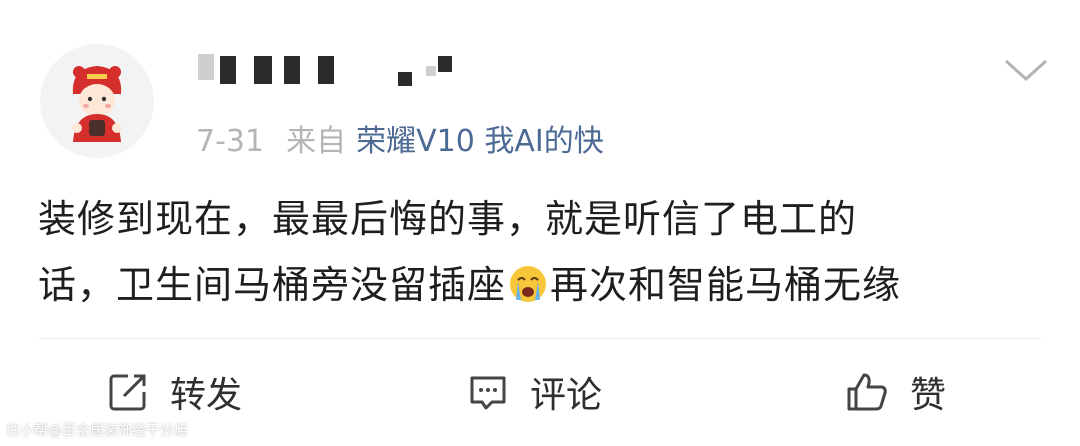 The height and width of the screenshot is (446, 1080). I want to click on content-line-2: 话，卫生间马桶旁没留插座 再次和智能马桶无缘, so click(543, 285).